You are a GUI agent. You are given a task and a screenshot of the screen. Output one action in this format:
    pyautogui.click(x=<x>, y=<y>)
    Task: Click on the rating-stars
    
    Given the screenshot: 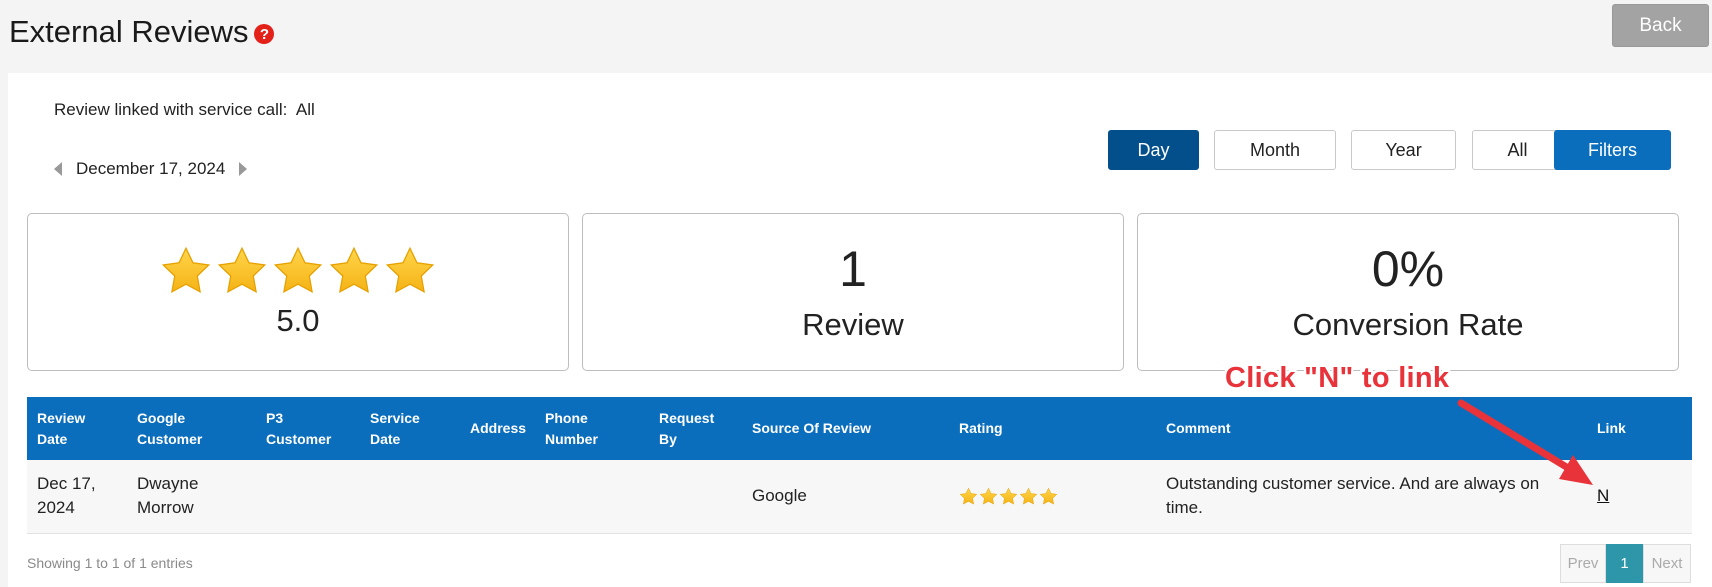 What is the action you would take?
    pyautogui.click(x=298, y=271)
    